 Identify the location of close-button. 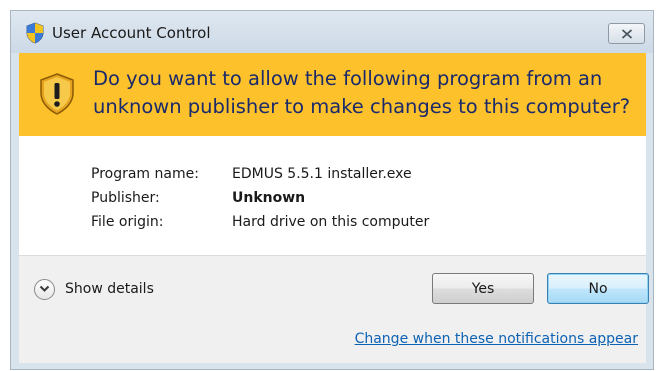
(626, 33).